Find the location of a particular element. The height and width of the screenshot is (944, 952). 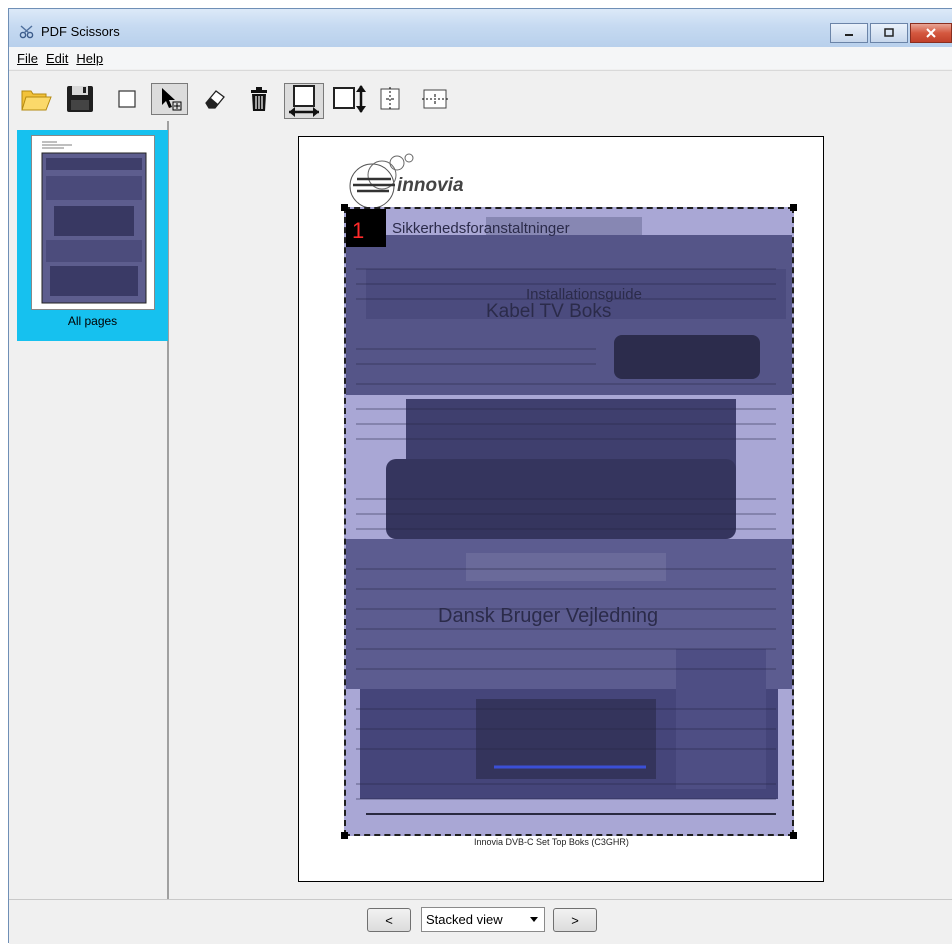

next-page-button: > is located at coordinates (575, 920).